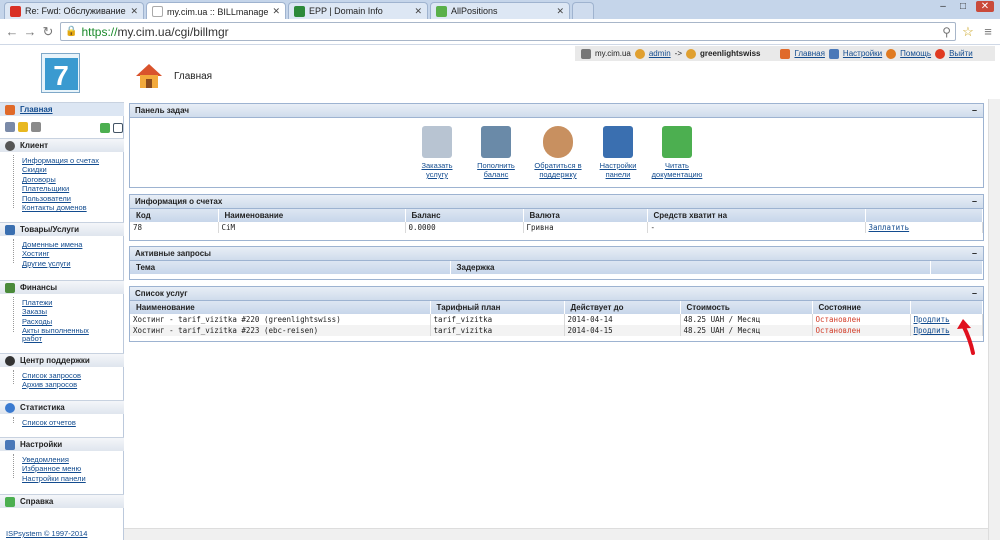 The width and height of the screenshot is (1000, 540). I want to click on settings-icon, so click(10, 444).